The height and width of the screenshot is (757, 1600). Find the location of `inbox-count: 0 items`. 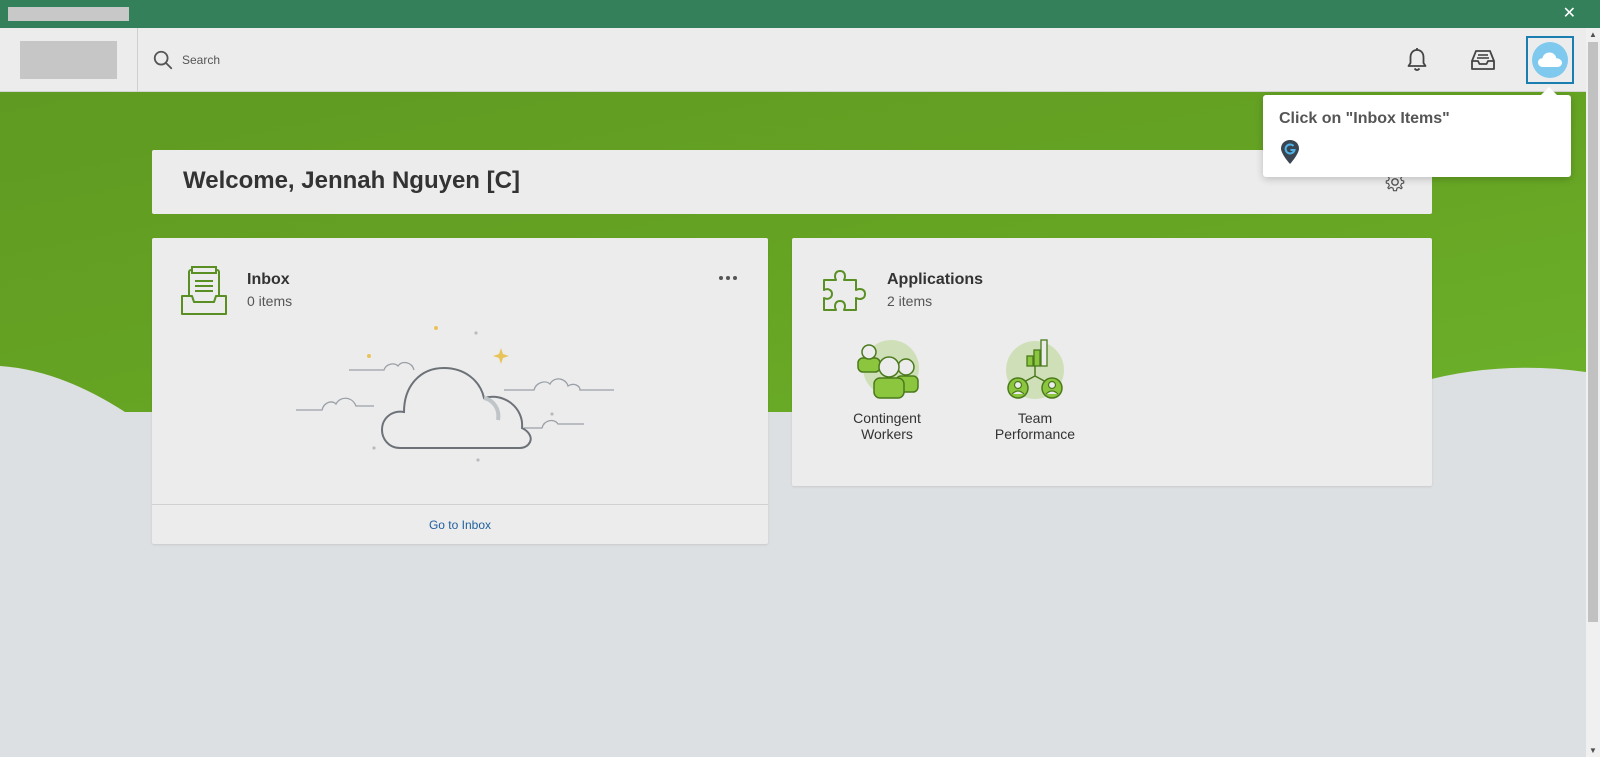

inbox-count: 0 items is located at coordinates (270, 301).